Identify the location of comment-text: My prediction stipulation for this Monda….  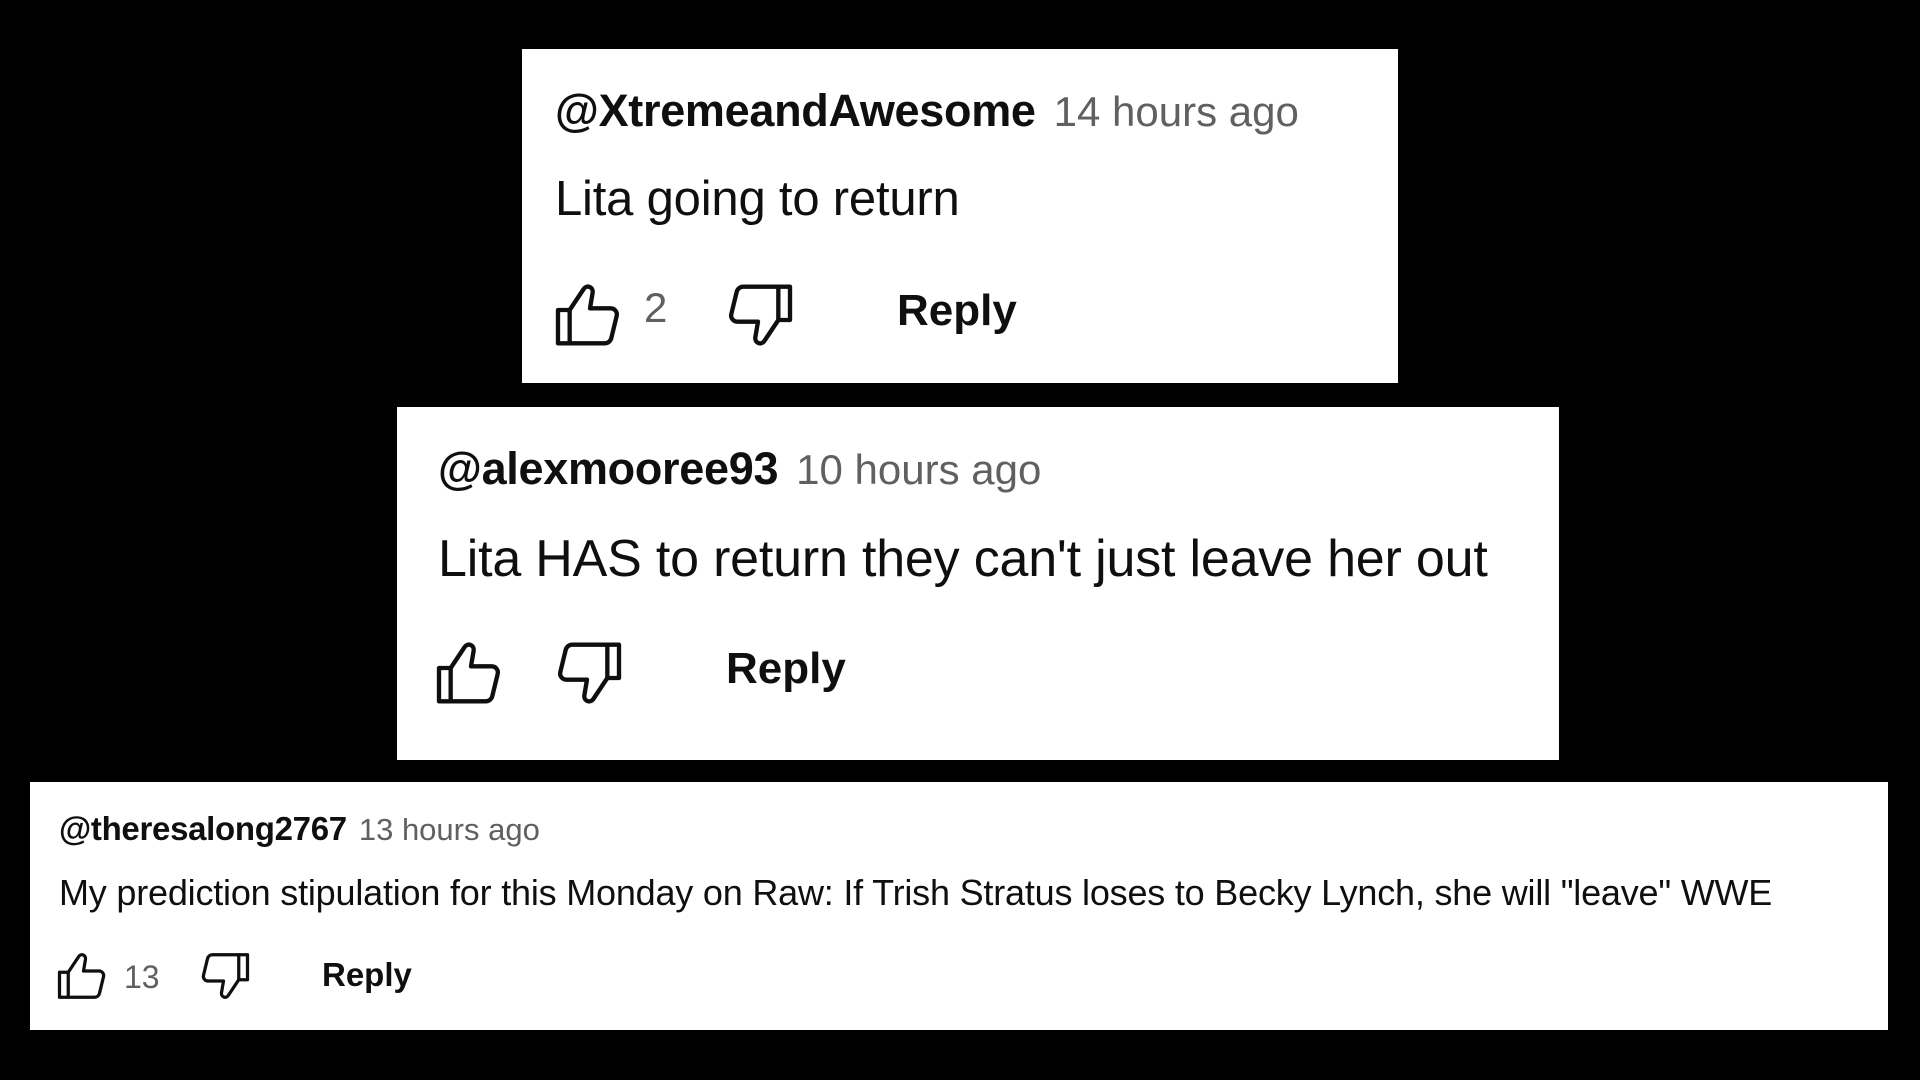
(916, 892).